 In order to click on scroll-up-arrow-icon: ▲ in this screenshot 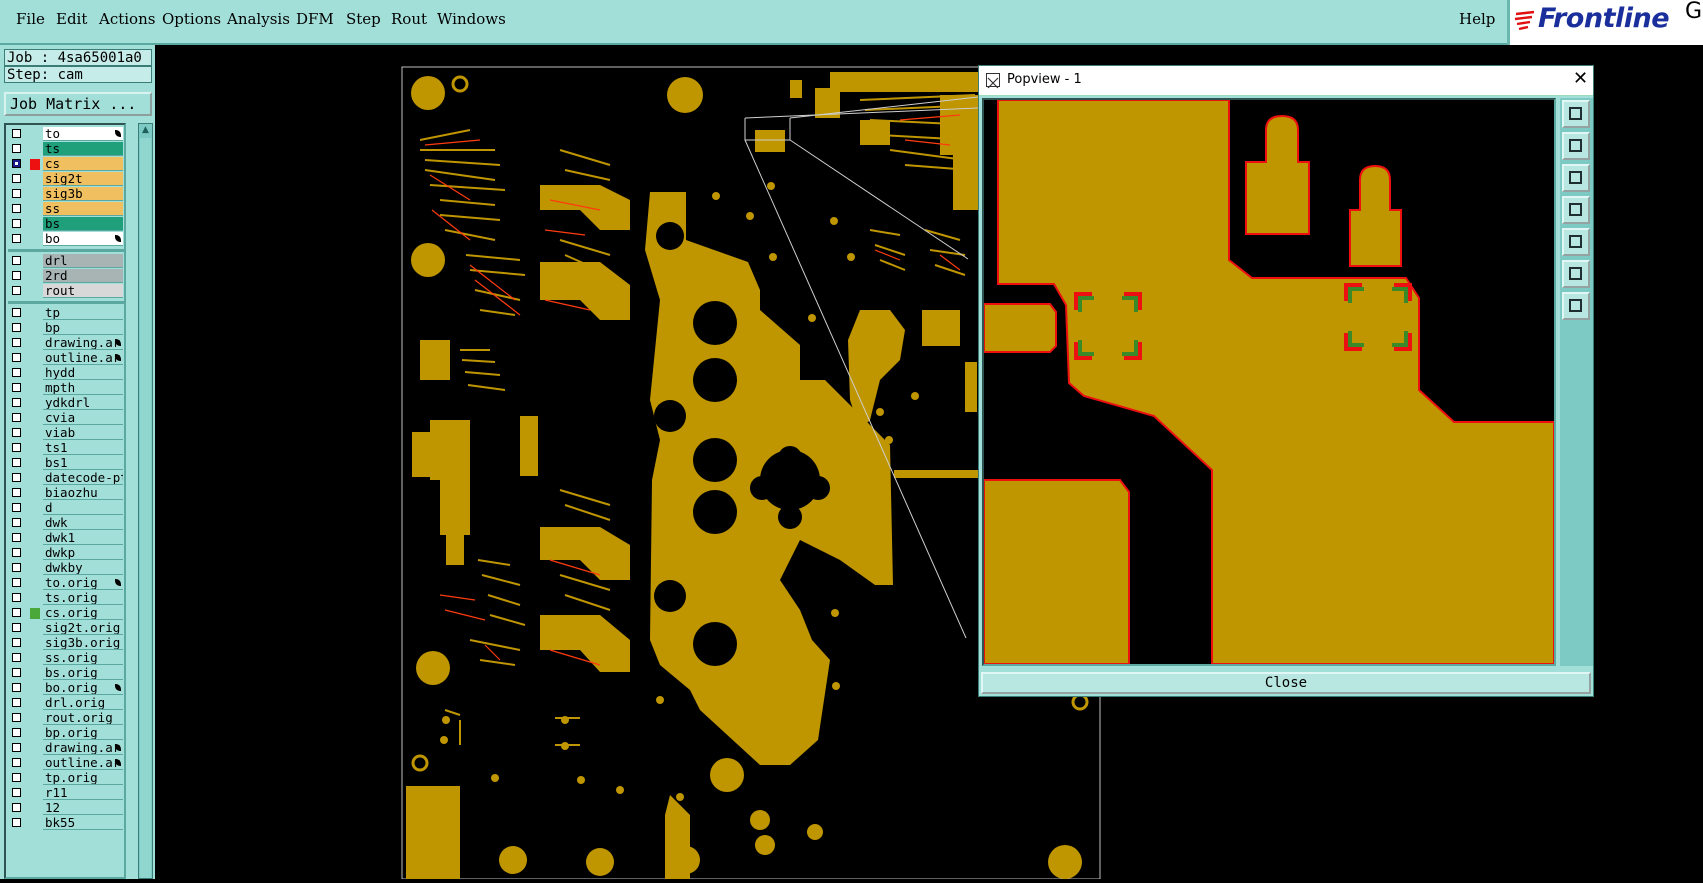, I will do `click(145, 130)`.